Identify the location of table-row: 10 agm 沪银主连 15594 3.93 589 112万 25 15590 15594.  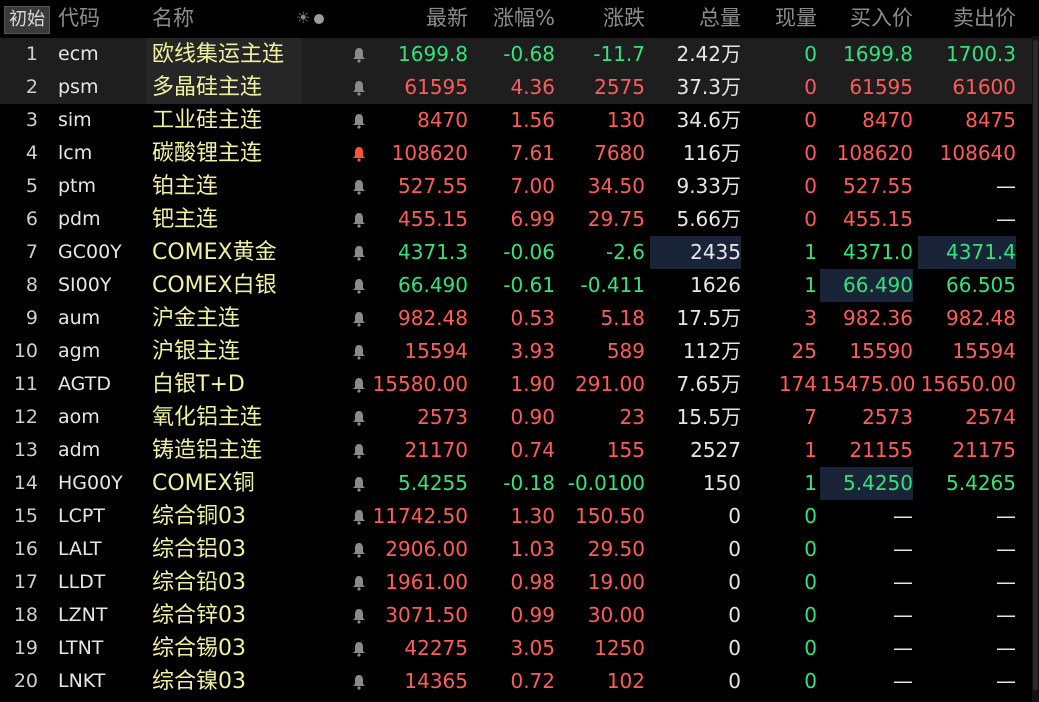
(519, 351).